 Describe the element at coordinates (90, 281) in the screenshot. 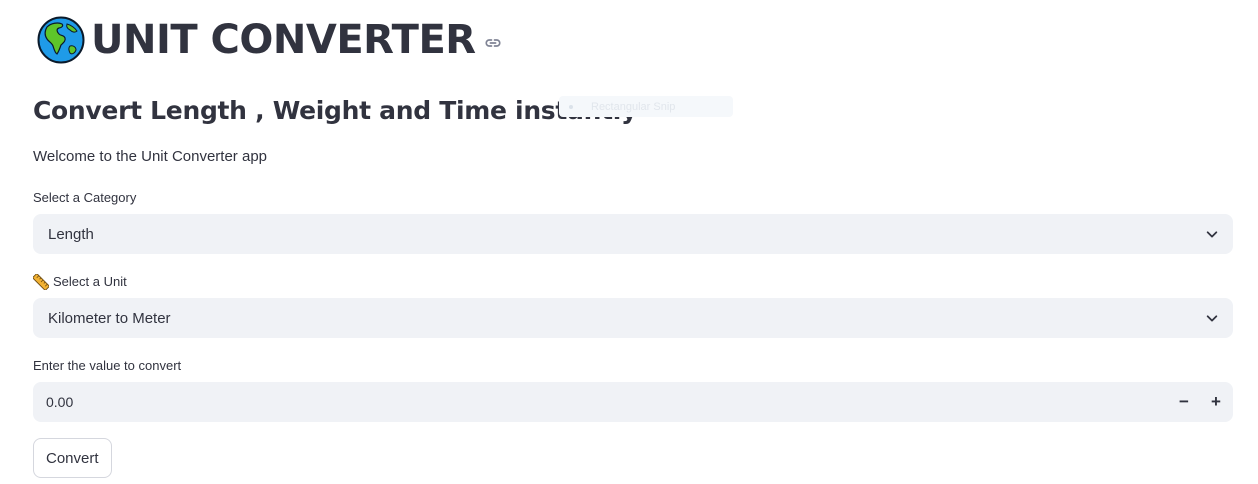

I see `unit-label-text: Select a Unit` at that location.